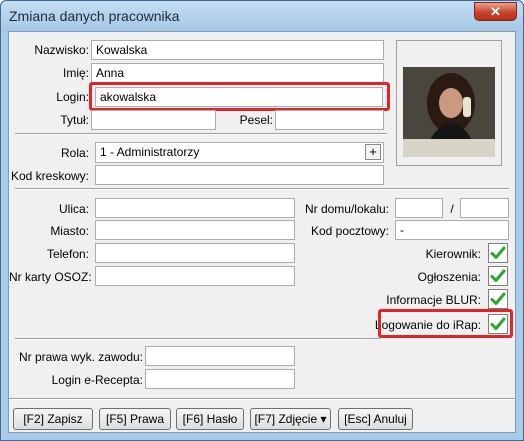  What do you see at coordinates (286, 419) in the screenshot?
I see `zdjecie-label: [F7] Zdjęcie` at bounding box center [286, 419].